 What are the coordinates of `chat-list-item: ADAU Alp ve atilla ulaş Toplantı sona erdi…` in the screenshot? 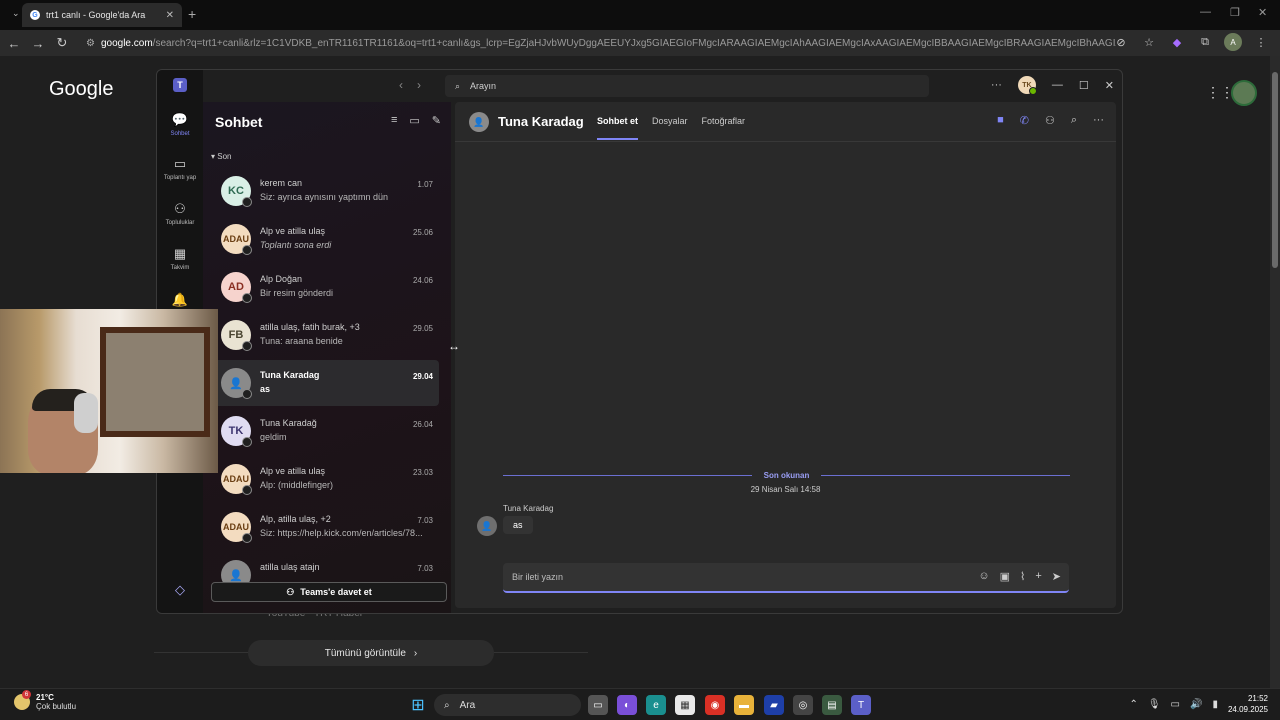 It's located at (325, 239).